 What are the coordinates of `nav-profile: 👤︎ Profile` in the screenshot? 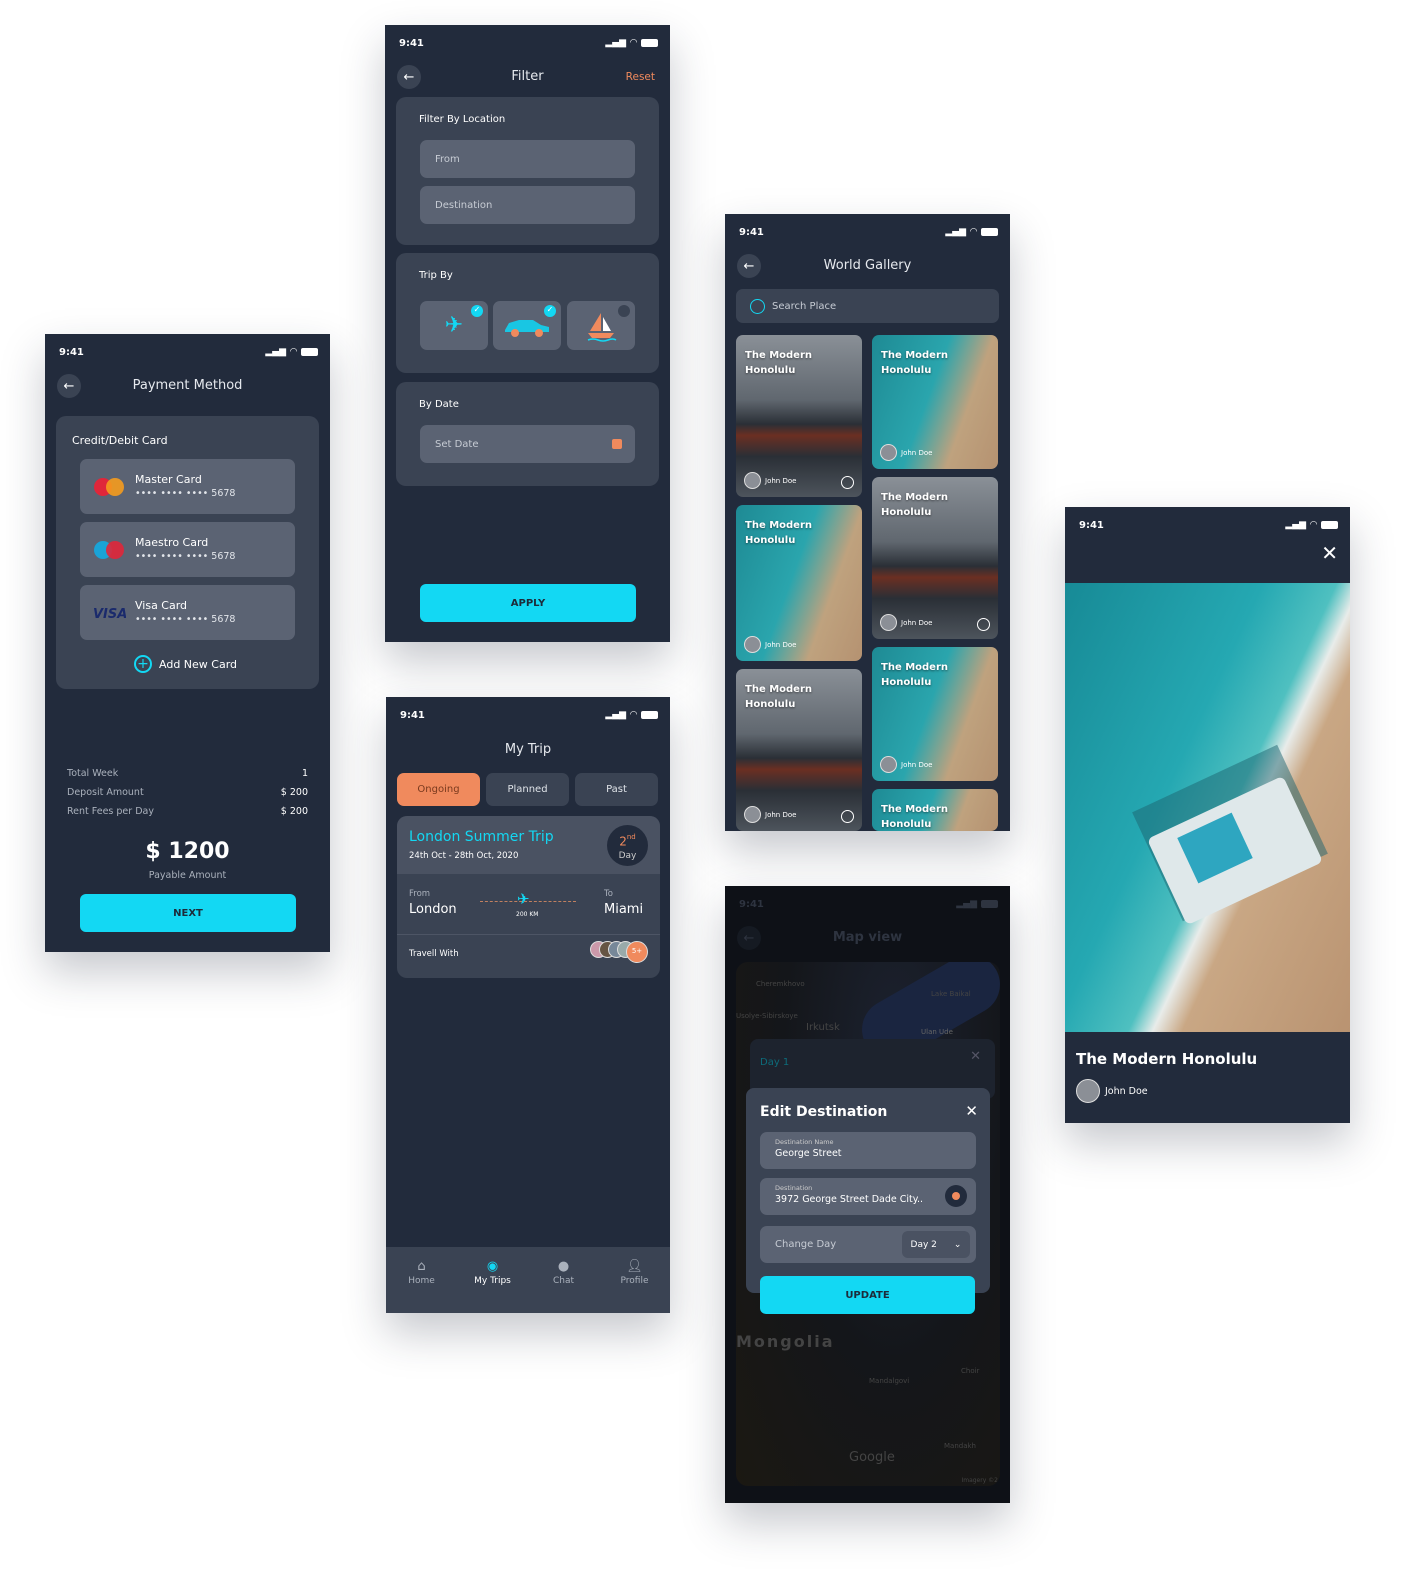 It's located at (635, 1286).